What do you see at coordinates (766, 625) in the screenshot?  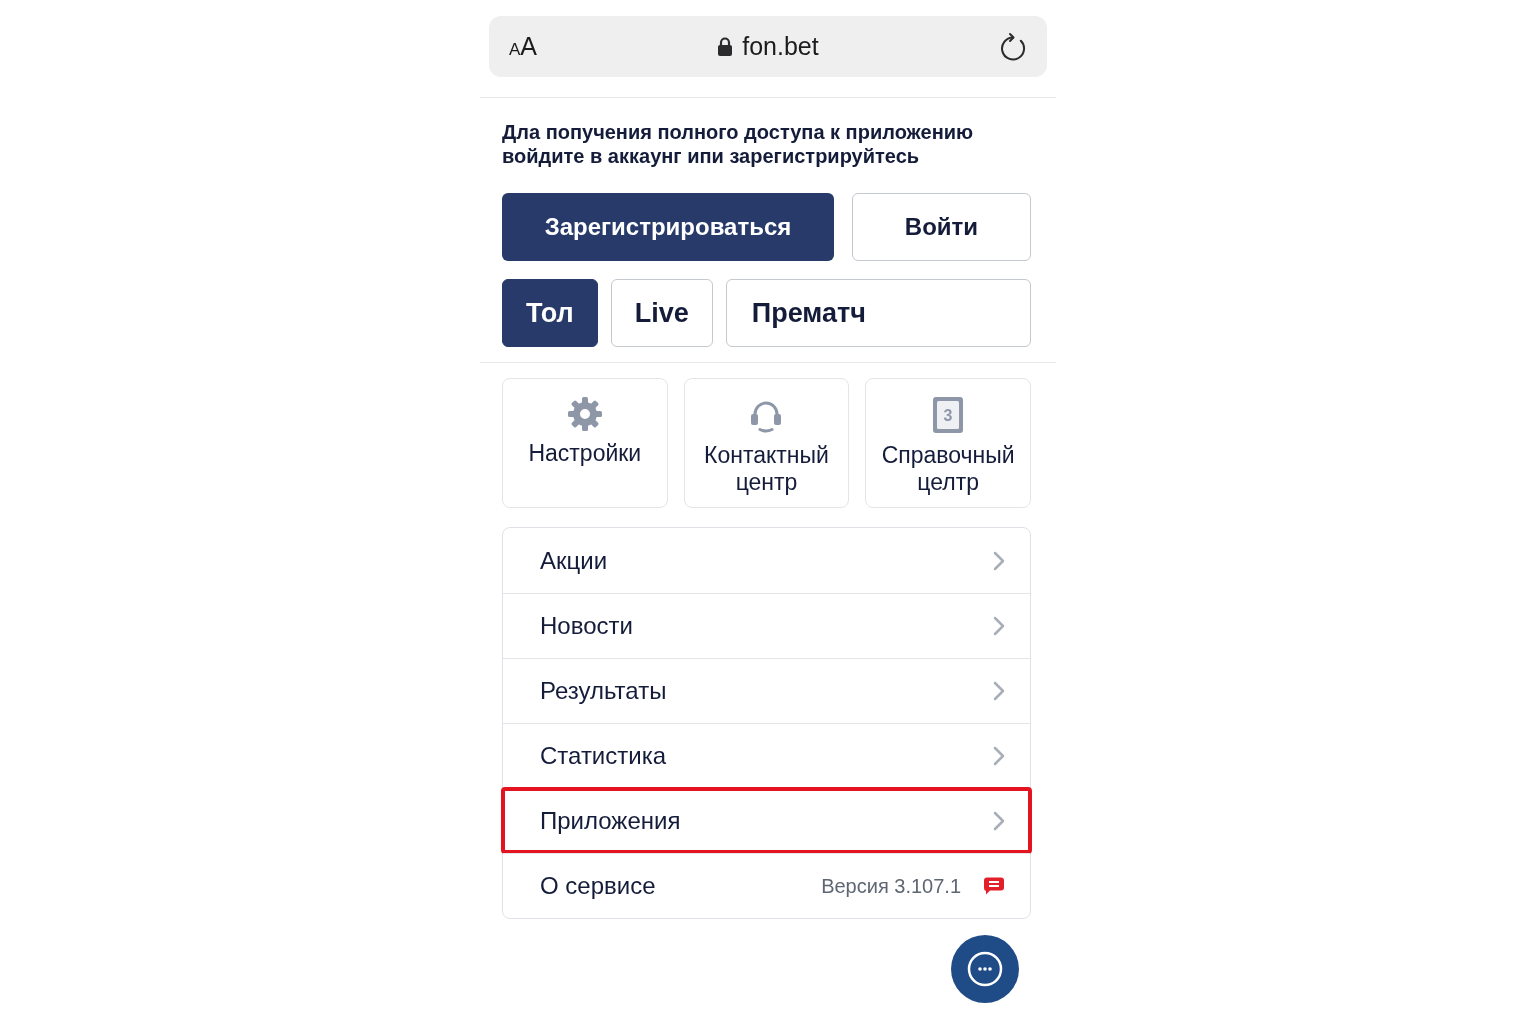 I see `menu-item: Новости` at bounding box center [766, 625].